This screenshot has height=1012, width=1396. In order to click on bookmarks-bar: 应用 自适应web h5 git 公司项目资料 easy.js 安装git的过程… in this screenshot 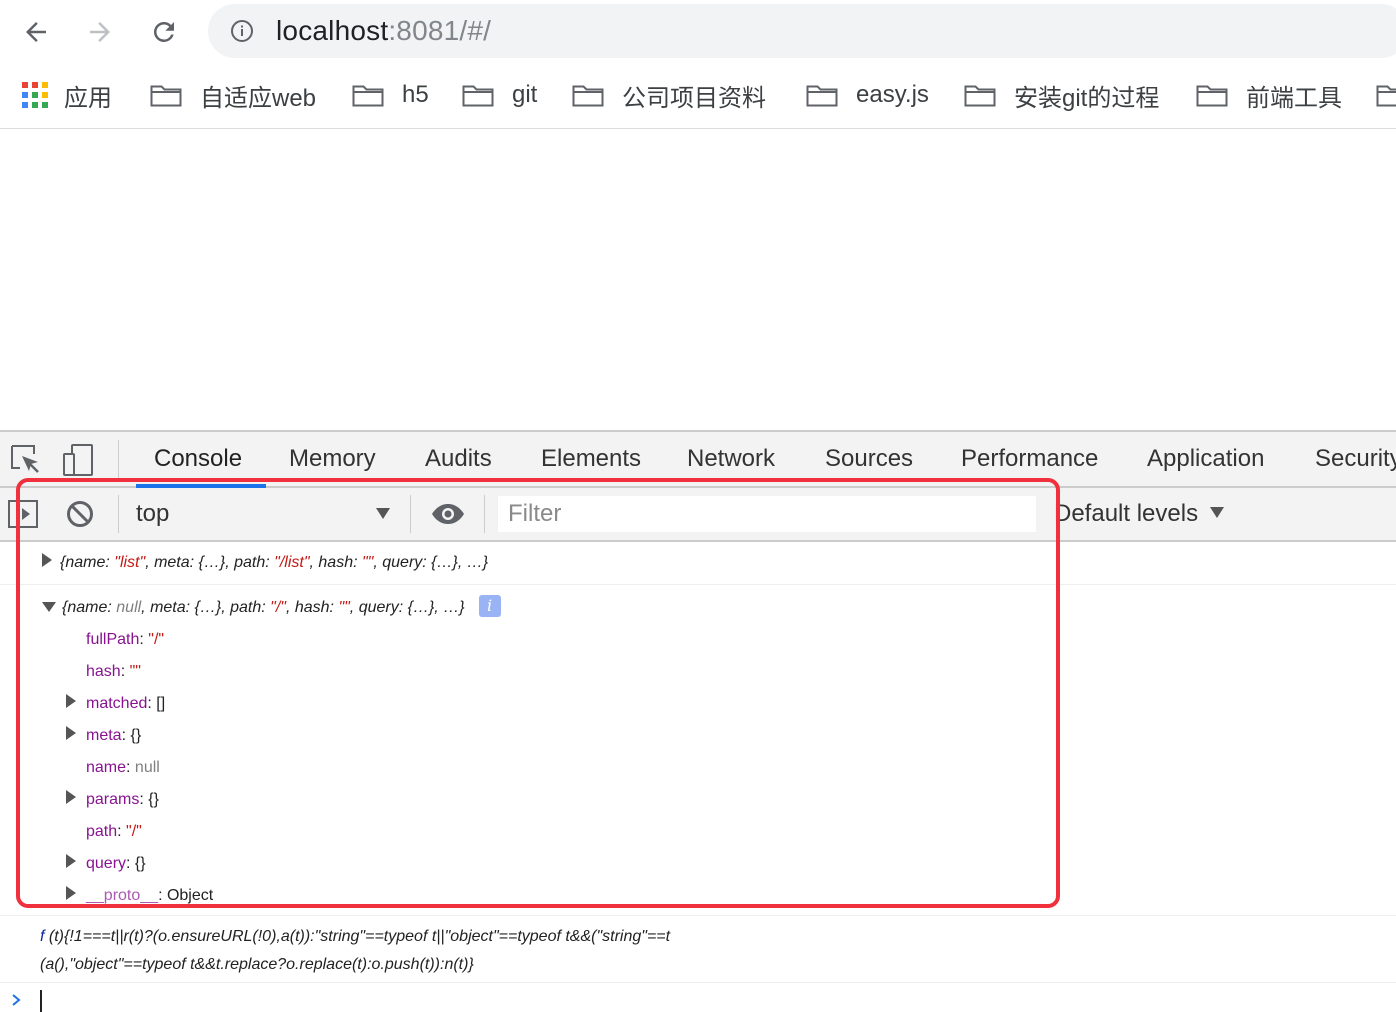, I will do `click(698, 95)`.